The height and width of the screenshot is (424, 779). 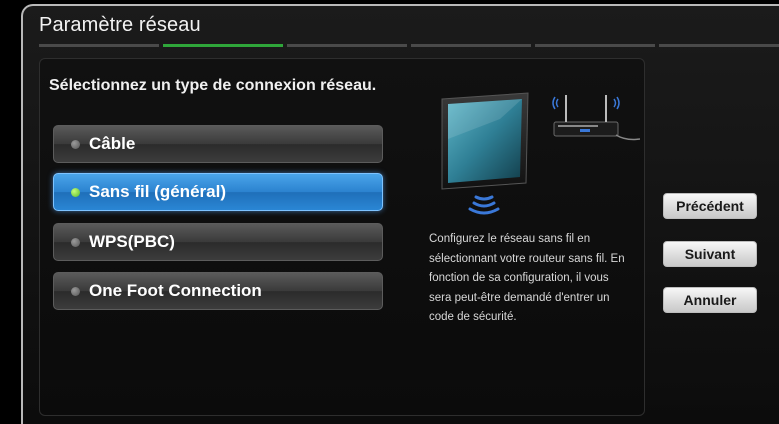 What do you see at coordinates (157, 191) in the screenshot?
I see `option-label: Sans fil (général)` at bounding box center [157, 191].